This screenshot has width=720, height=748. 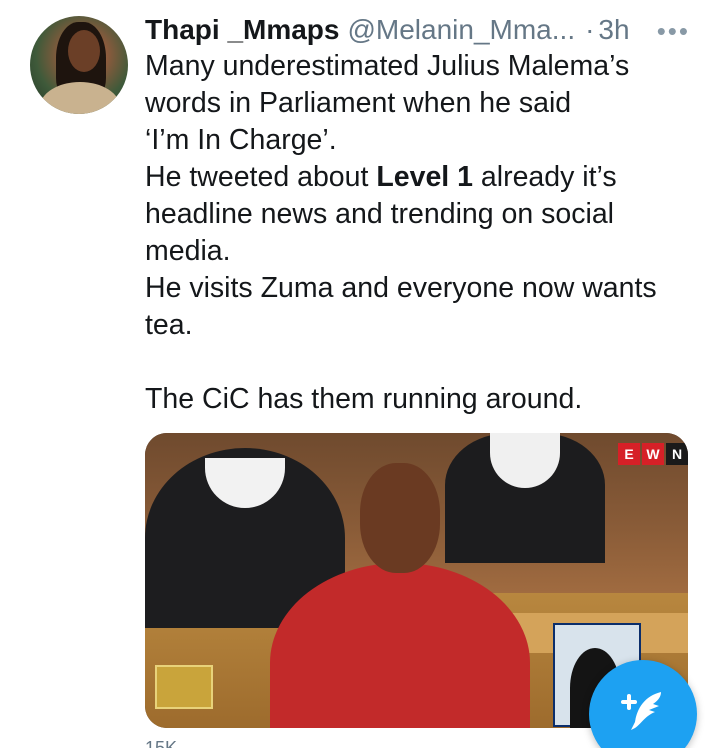 I want to click on tweet-line: Many underestimated Julius Malema’s, so click(x=387, y=66).